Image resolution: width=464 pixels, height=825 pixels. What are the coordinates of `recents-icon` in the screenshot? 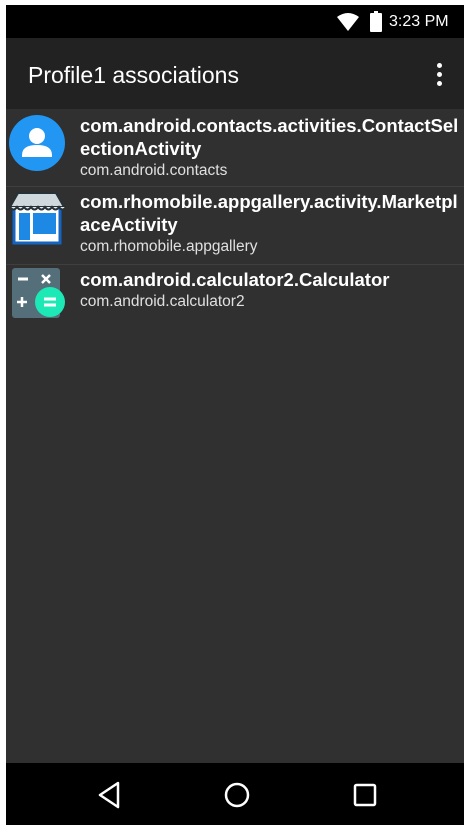 It's located at (365, 795).